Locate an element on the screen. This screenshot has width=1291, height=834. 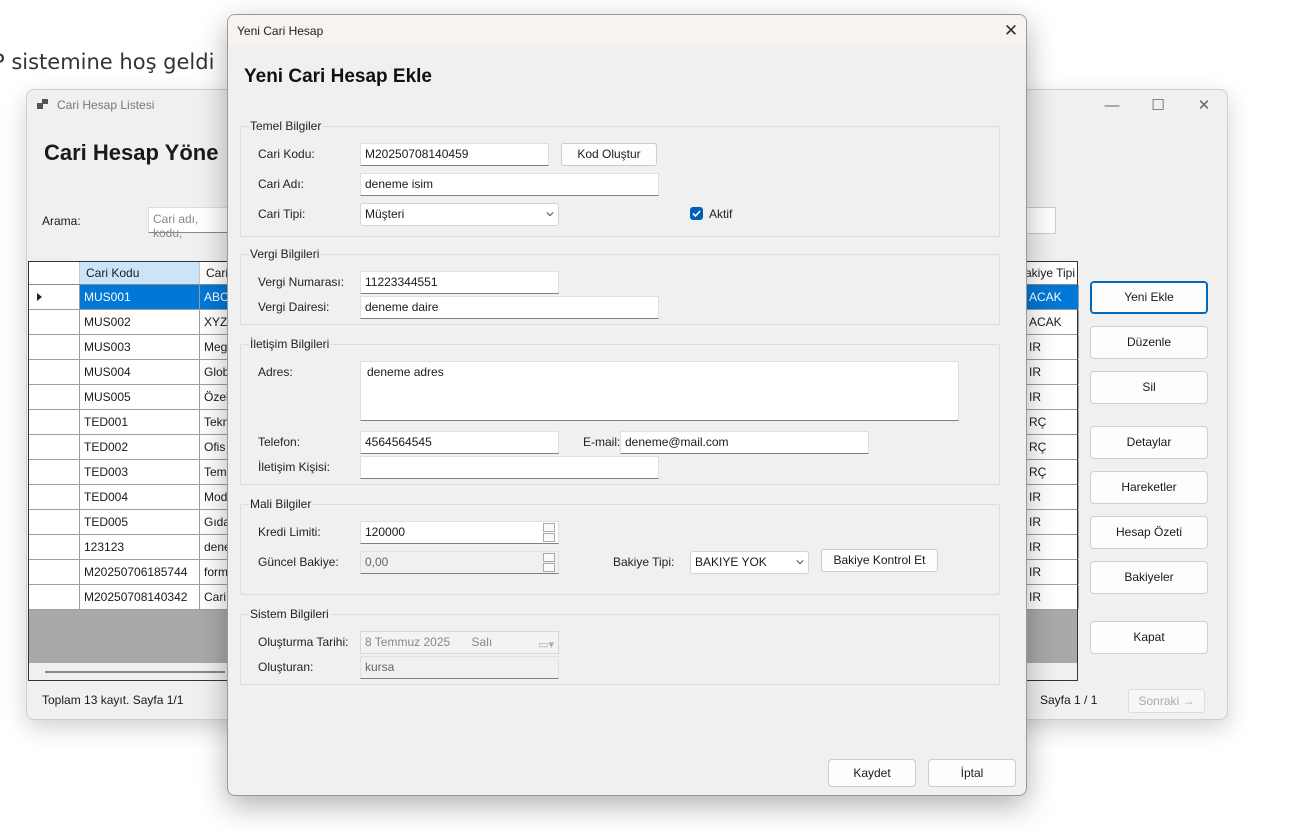
cell-code: MUS002 is located at coordinates (140, 322).